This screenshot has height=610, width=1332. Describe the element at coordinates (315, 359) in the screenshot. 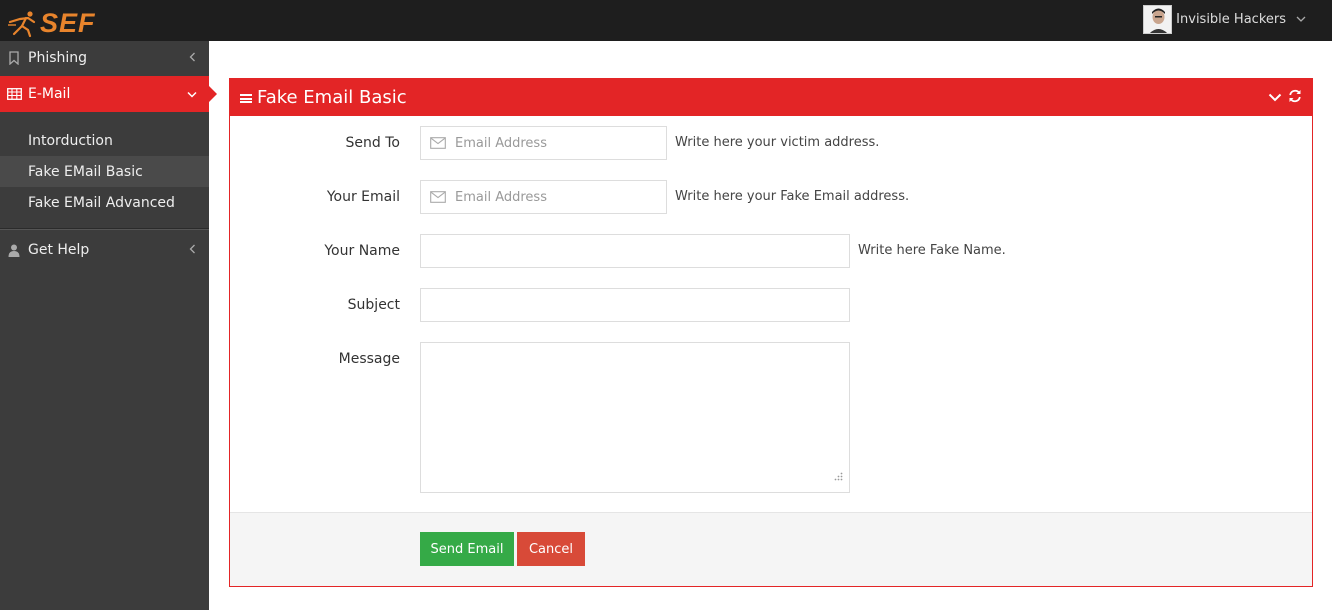

I see `message-row: Message` at that location.